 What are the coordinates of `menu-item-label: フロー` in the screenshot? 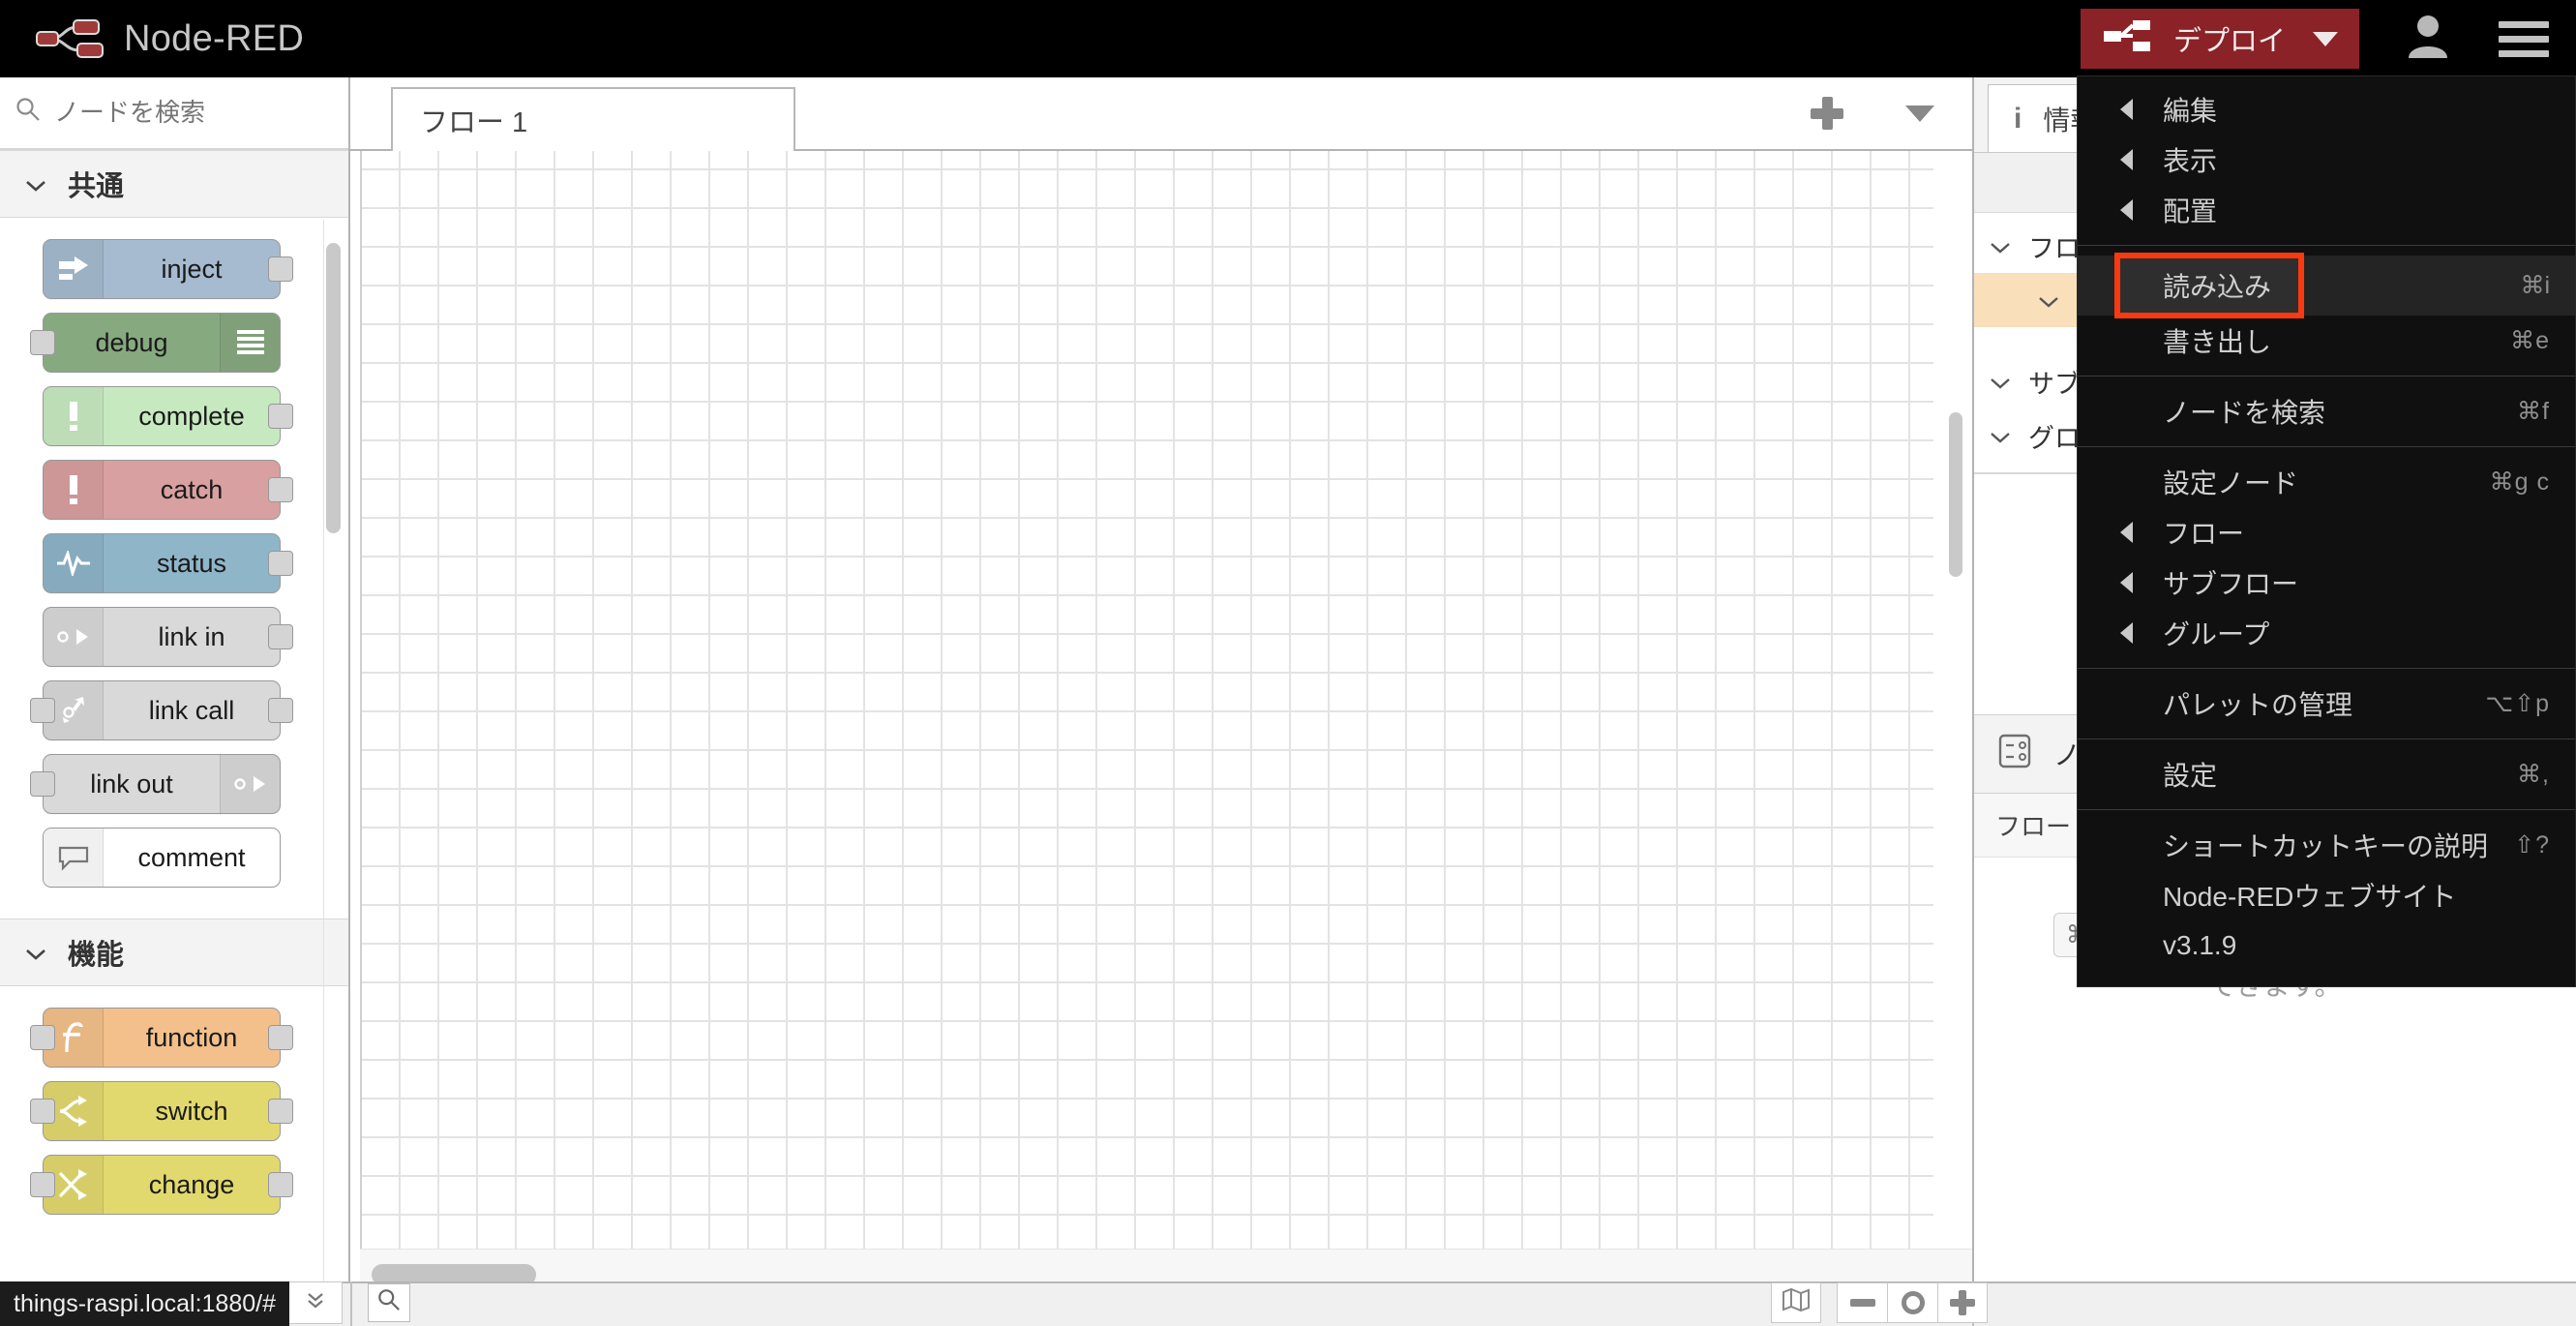 It's located at (2204, 534).